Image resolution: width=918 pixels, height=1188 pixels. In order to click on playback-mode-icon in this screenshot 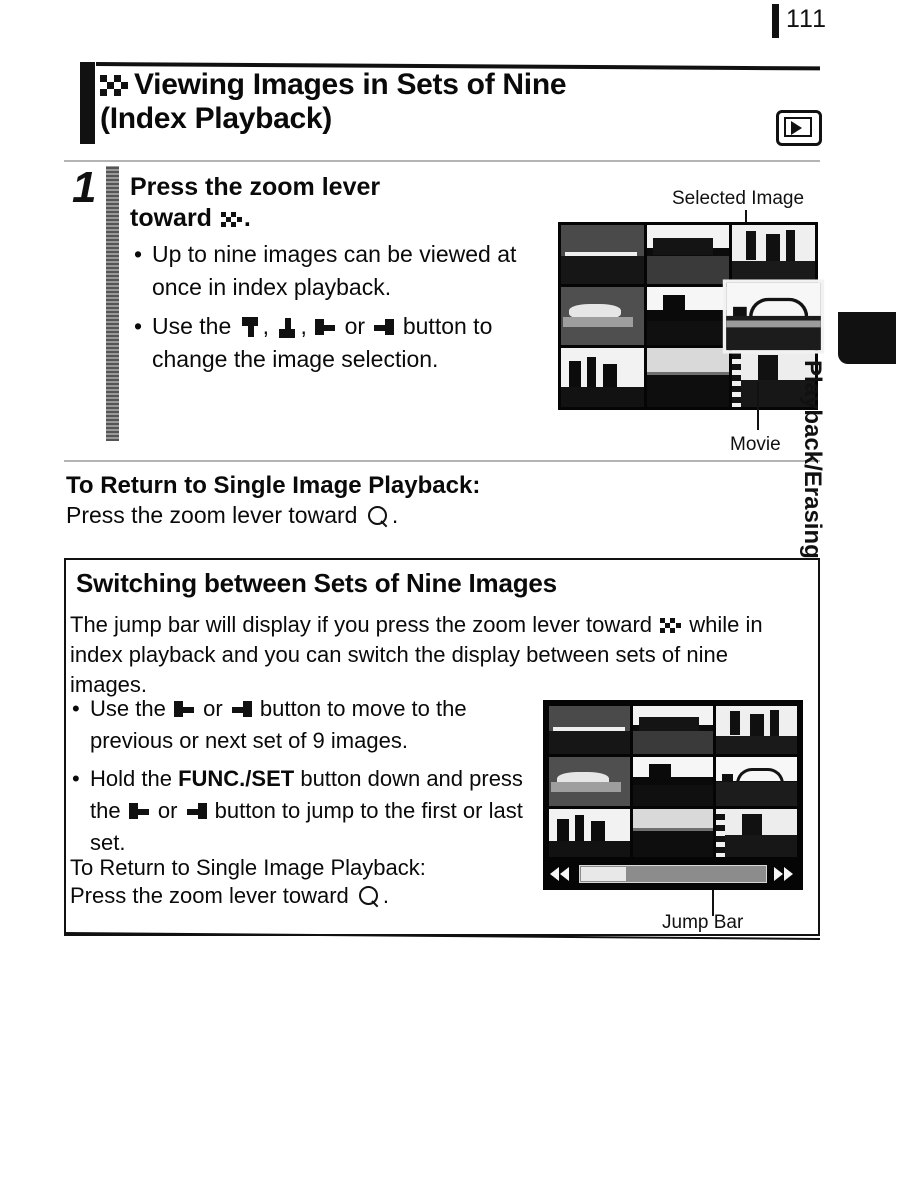, I will do `click(799, 128)`.